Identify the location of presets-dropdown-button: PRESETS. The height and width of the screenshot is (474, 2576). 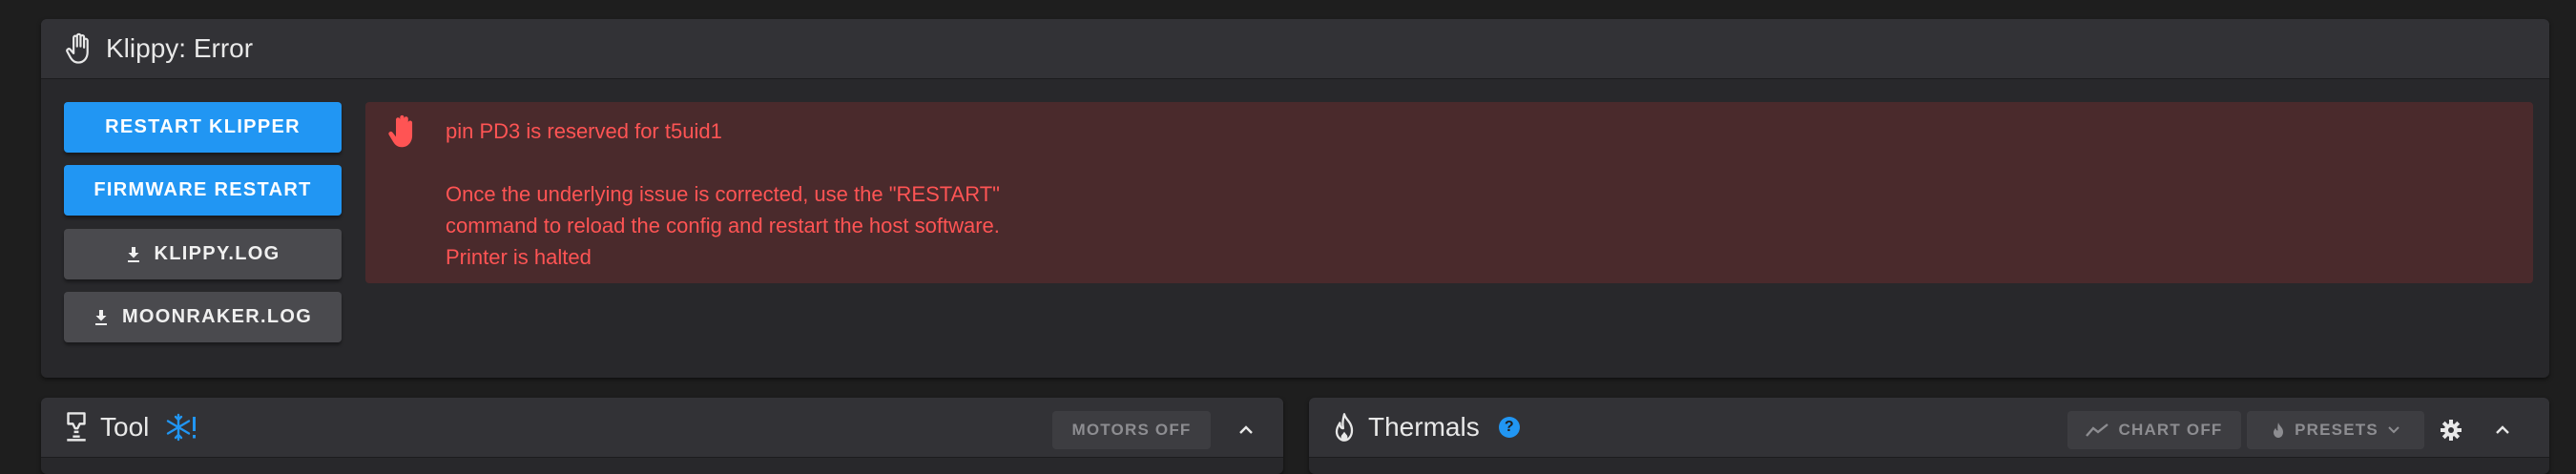
(2335, 430).